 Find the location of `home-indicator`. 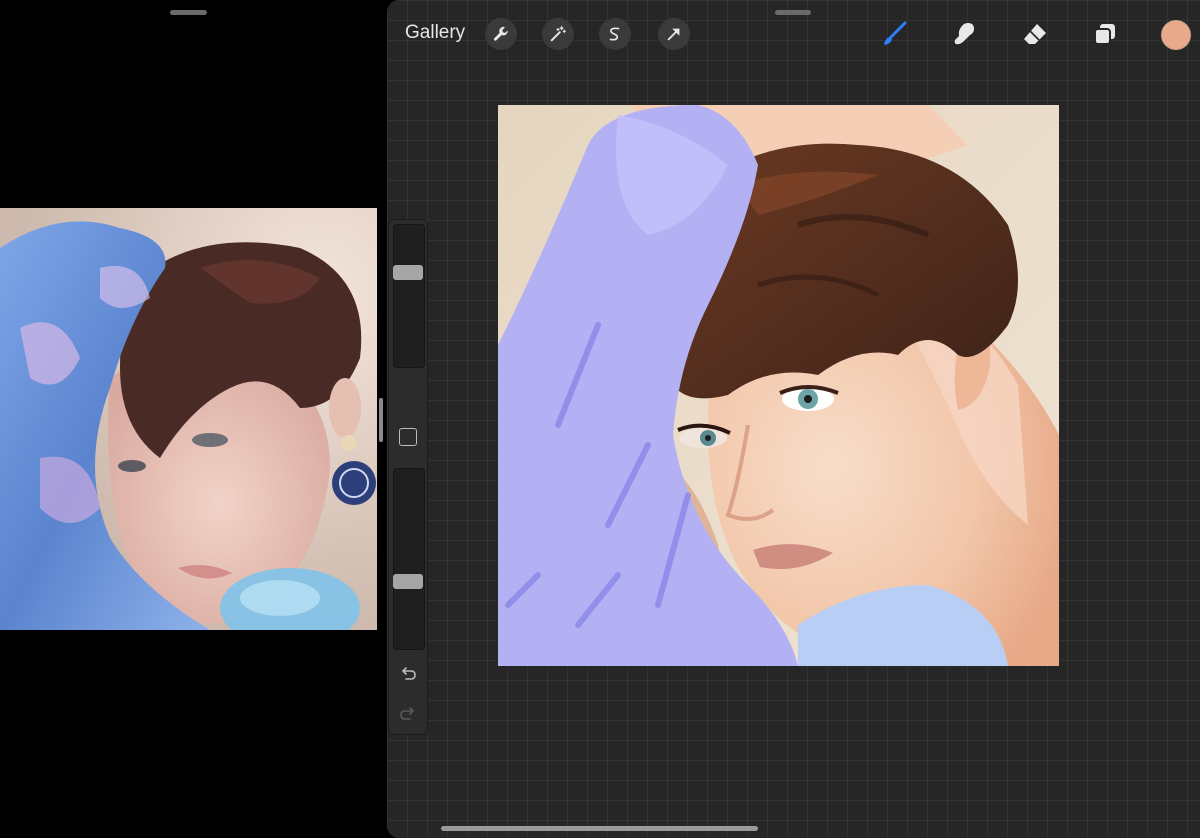

home-indicator is located at coordinates (599, 828).